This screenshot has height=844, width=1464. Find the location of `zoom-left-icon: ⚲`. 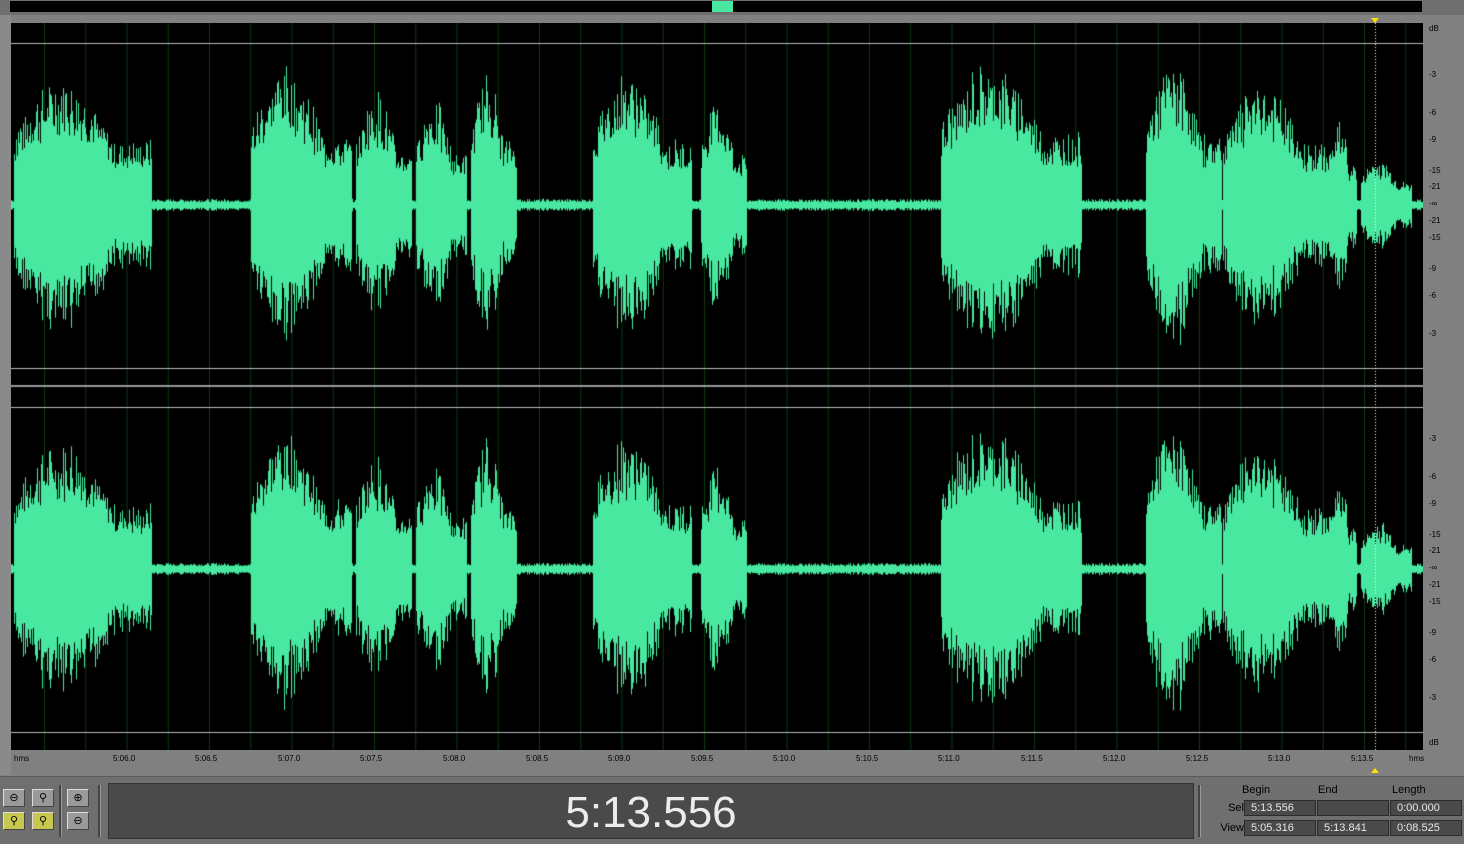

zoom-left-icon: ⚲ is located at coordinates (14, 821).